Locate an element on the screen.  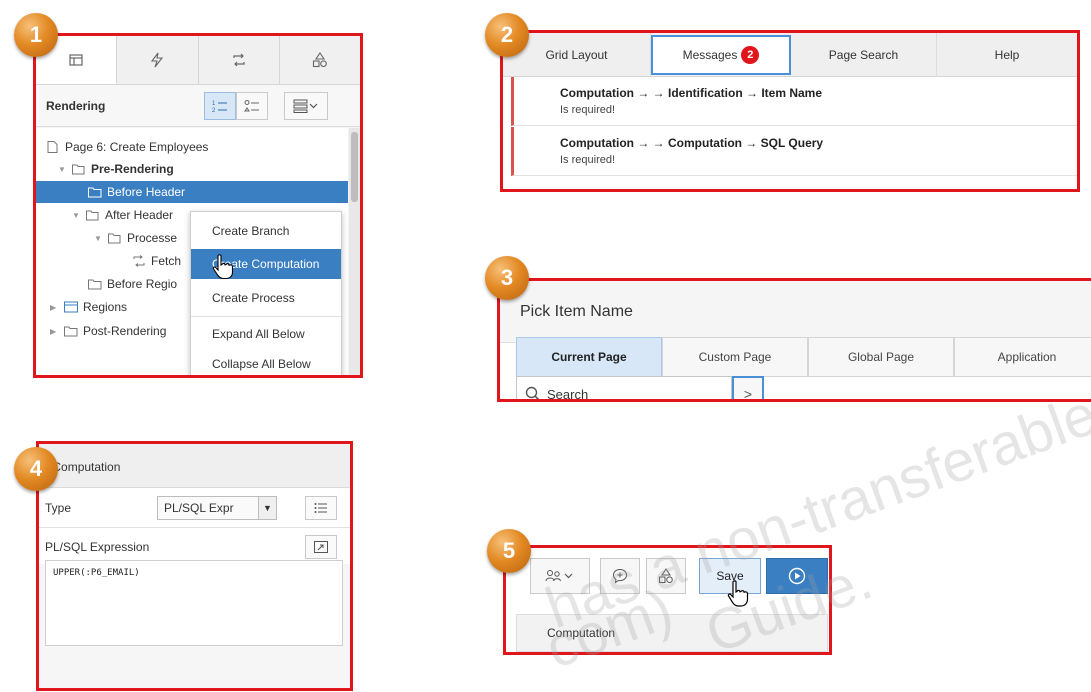
plsql-expression-editor: UPPER(:P6_EMAIL) is located at coordinates (194, 603).